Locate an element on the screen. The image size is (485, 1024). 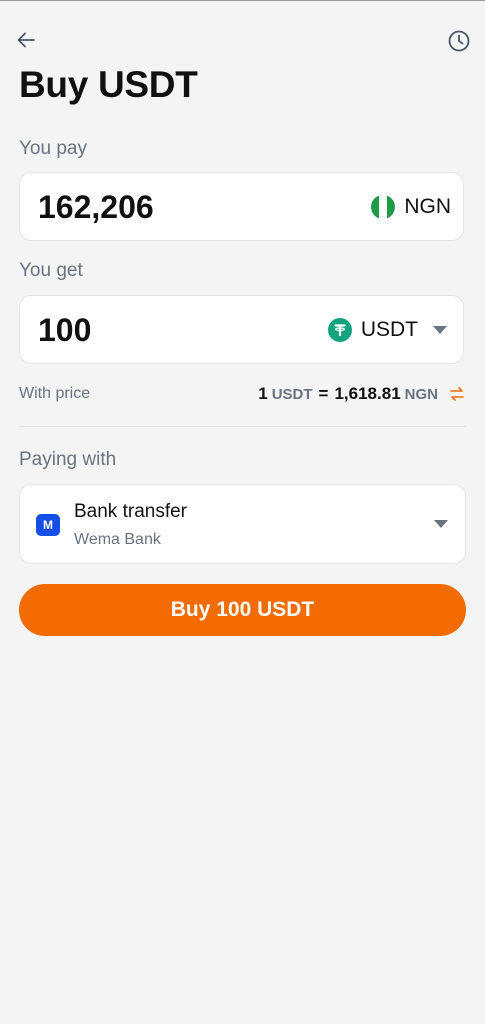
price-label: With price is located at coordinates (55, 393).